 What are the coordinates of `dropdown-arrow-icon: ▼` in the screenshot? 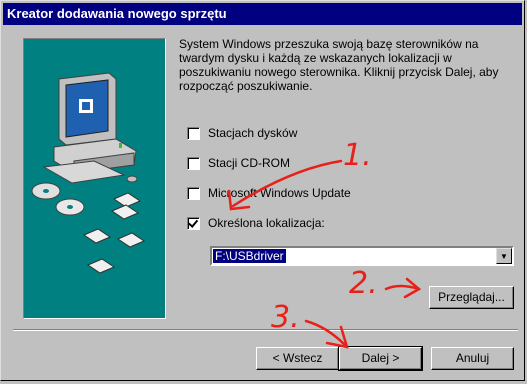 It's located at (504, 256).